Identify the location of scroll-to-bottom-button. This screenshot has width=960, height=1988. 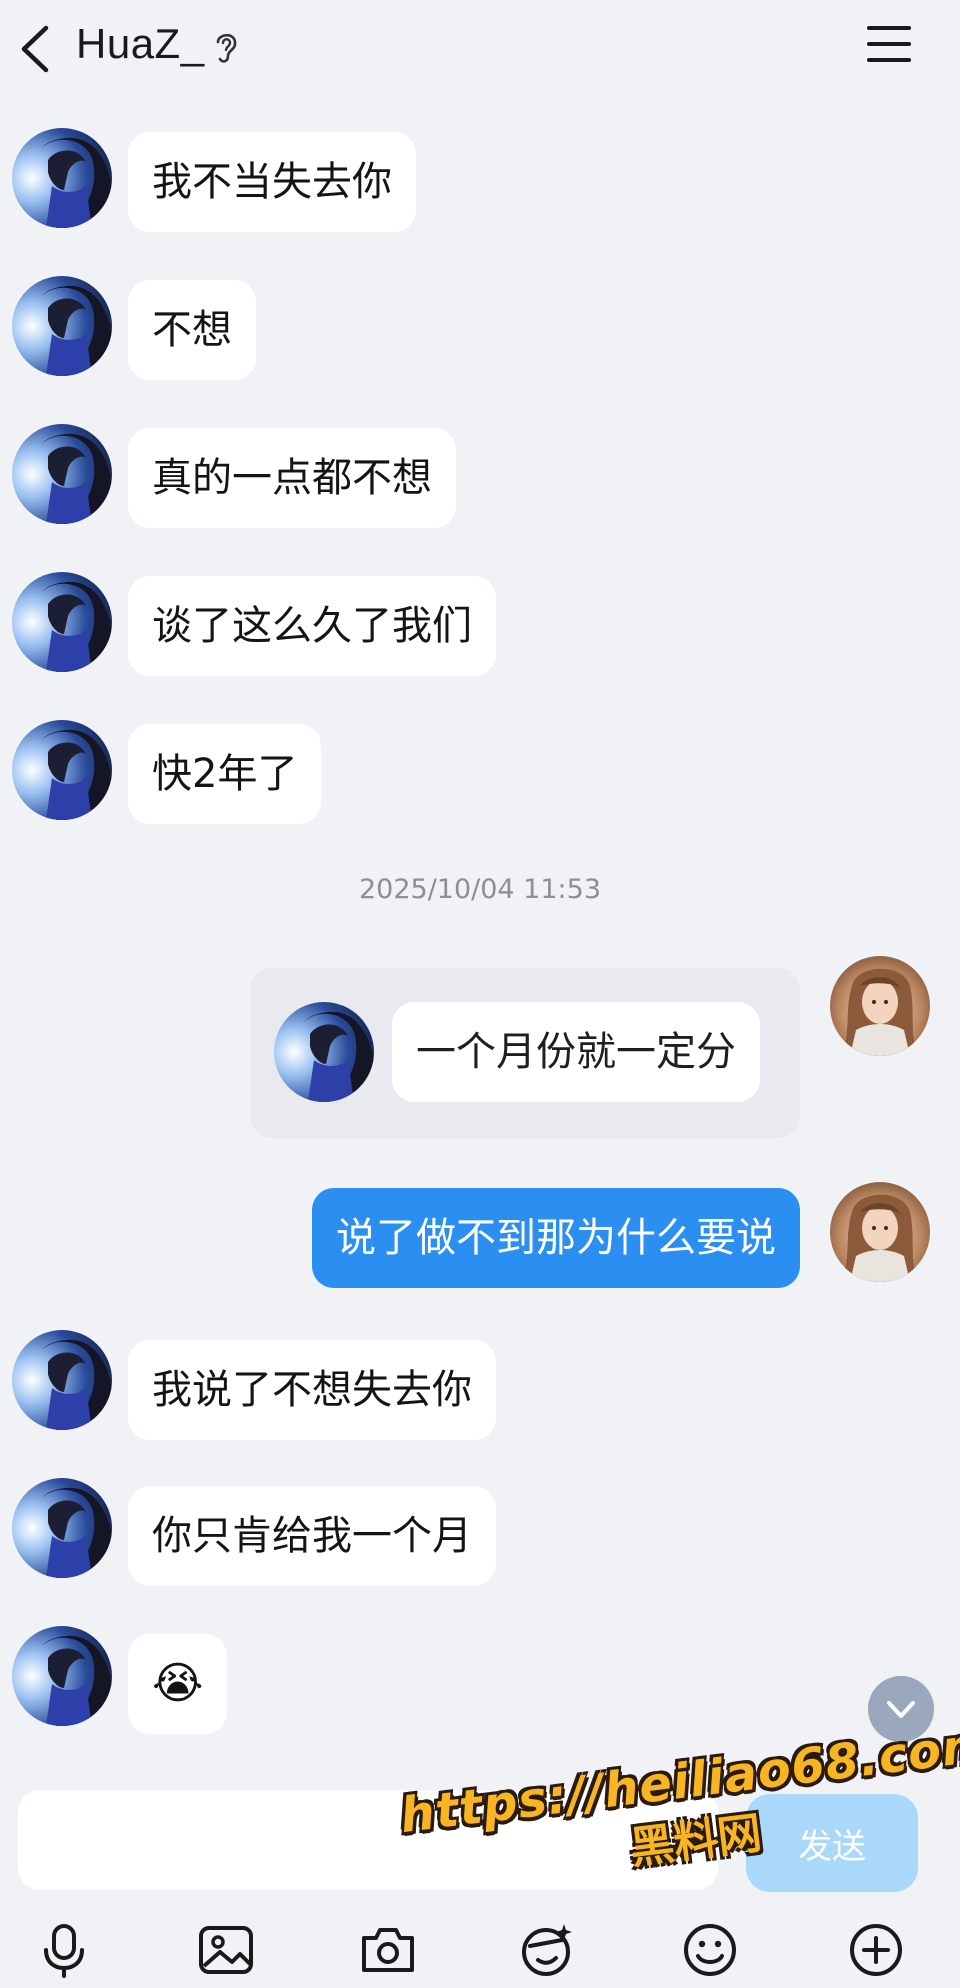
(901, 1709).